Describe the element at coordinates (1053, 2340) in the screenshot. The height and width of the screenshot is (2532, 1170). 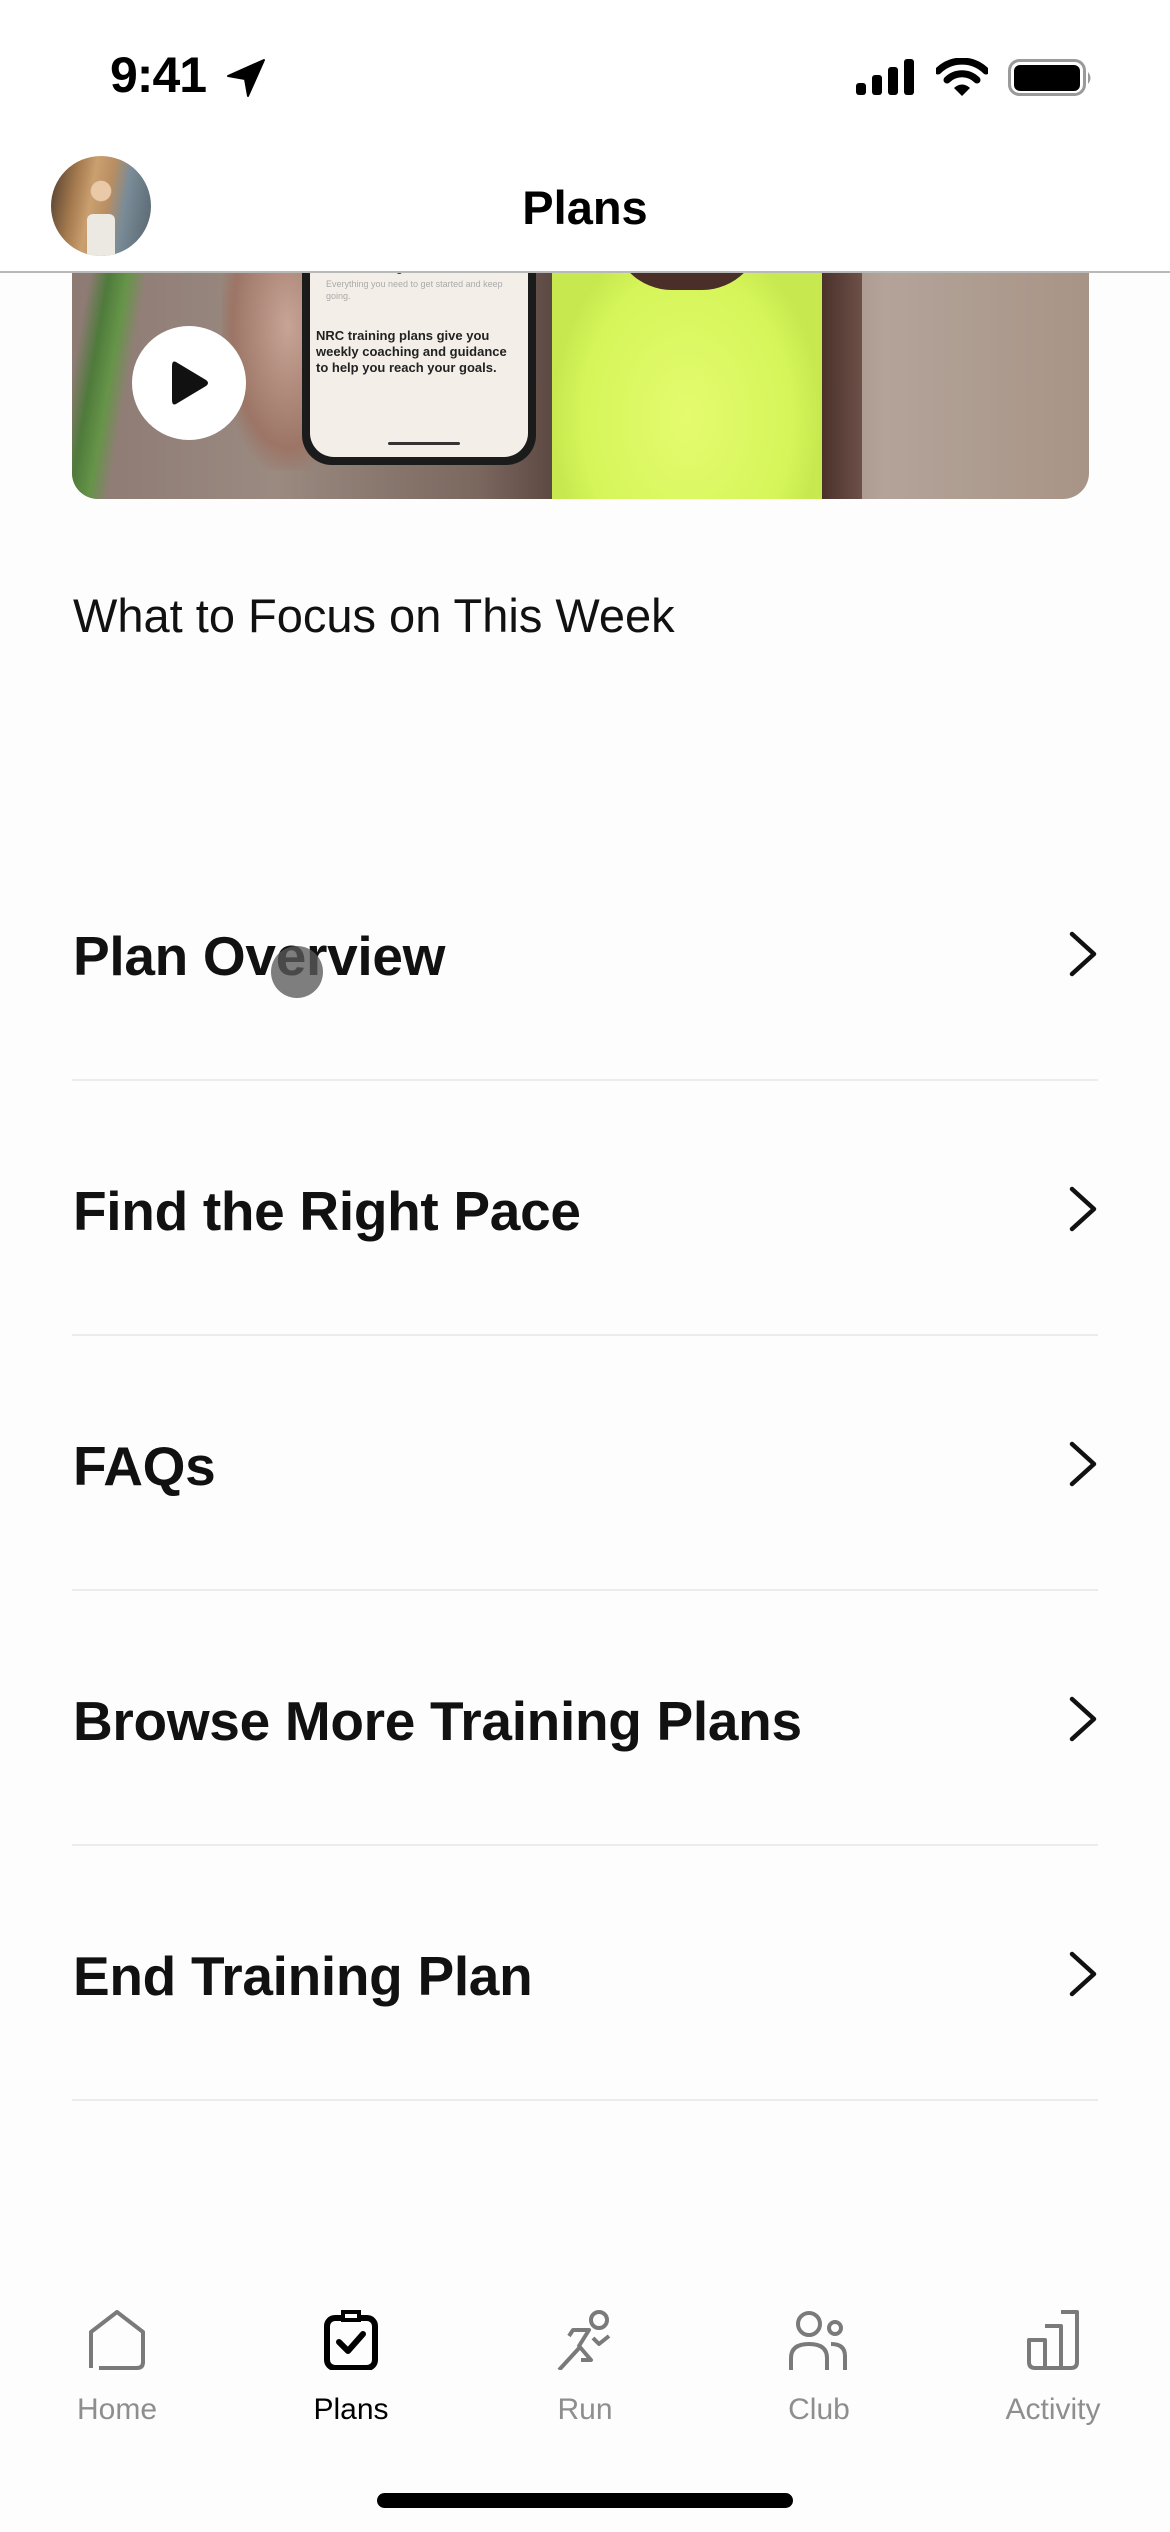
I see `bar-chart-icon` at that location.